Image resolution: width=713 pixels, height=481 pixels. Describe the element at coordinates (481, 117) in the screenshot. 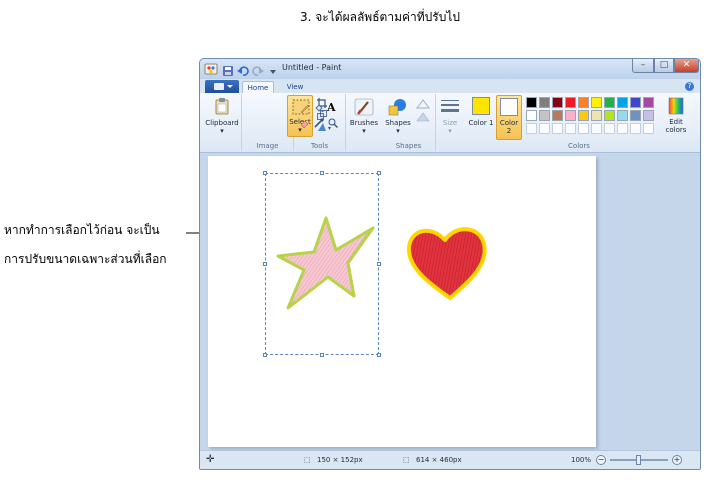

I see `color1-button: Color 1` at that location.